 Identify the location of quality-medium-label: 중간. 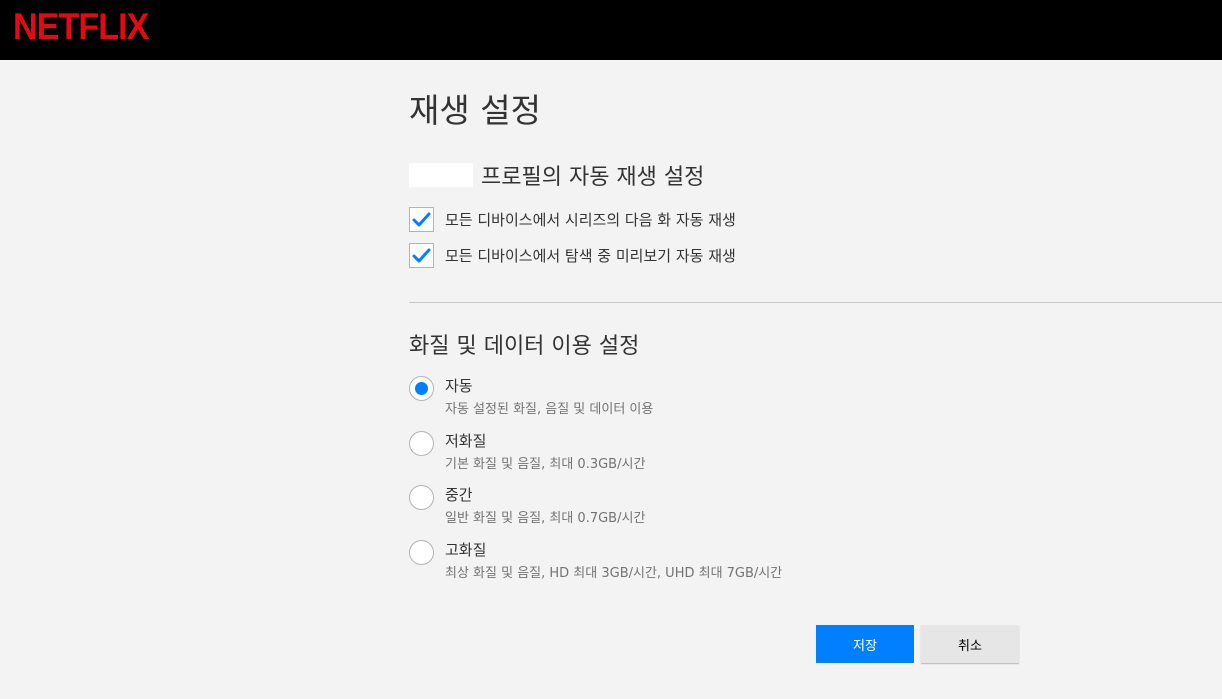
(459, 495).